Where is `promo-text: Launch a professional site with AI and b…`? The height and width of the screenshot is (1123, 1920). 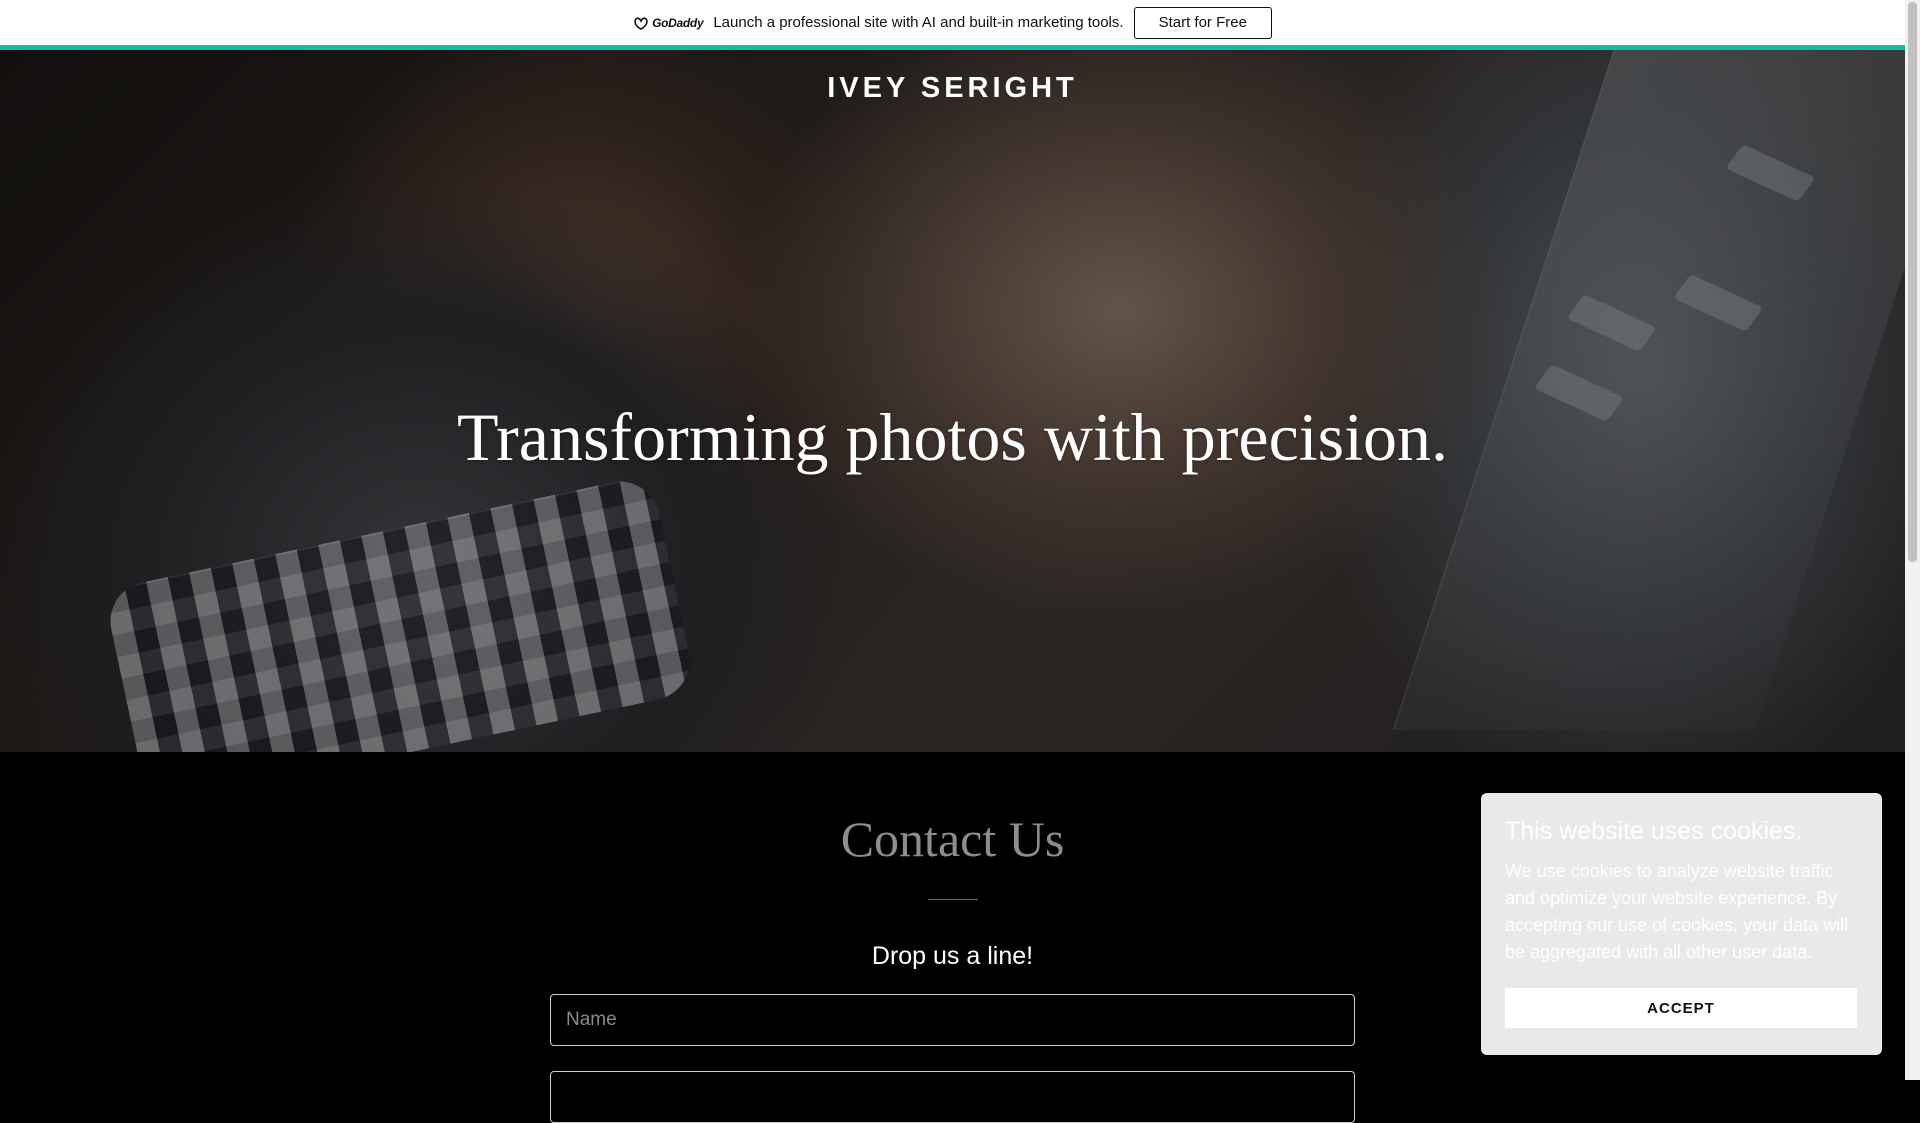 promo-text: Launch a professional site with AI and b… is located at coordinates (918, 22).